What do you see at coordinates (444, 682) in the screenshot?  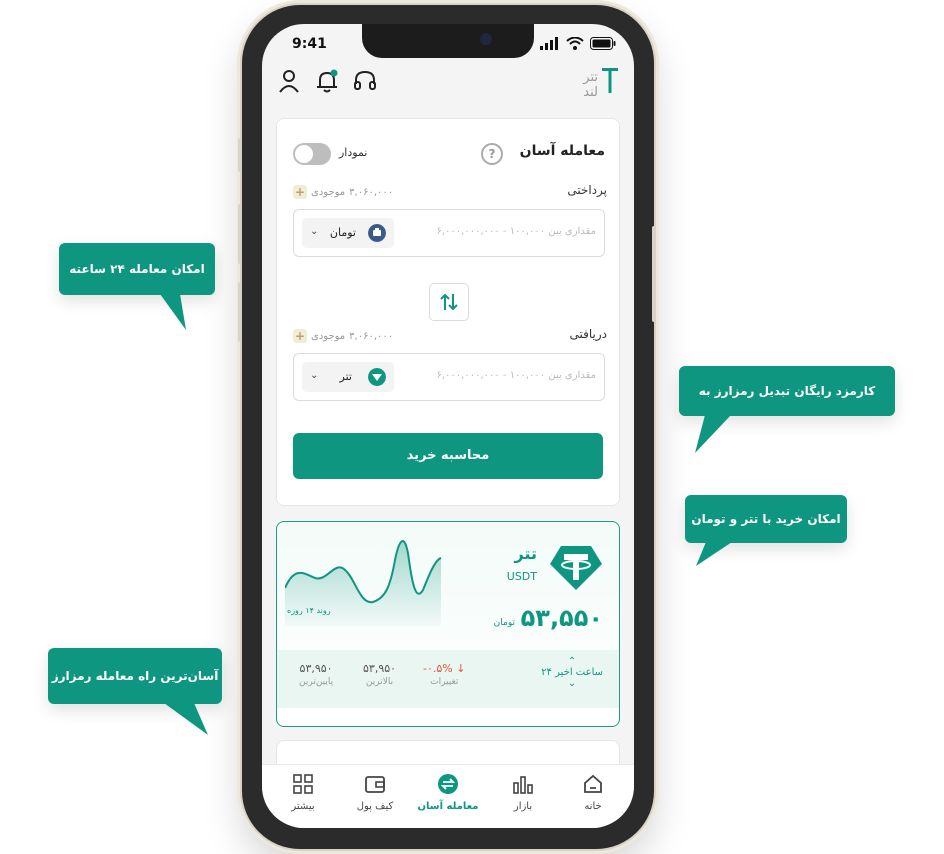 I see `change-label: تغییرات` at bounding box center [444, 682].